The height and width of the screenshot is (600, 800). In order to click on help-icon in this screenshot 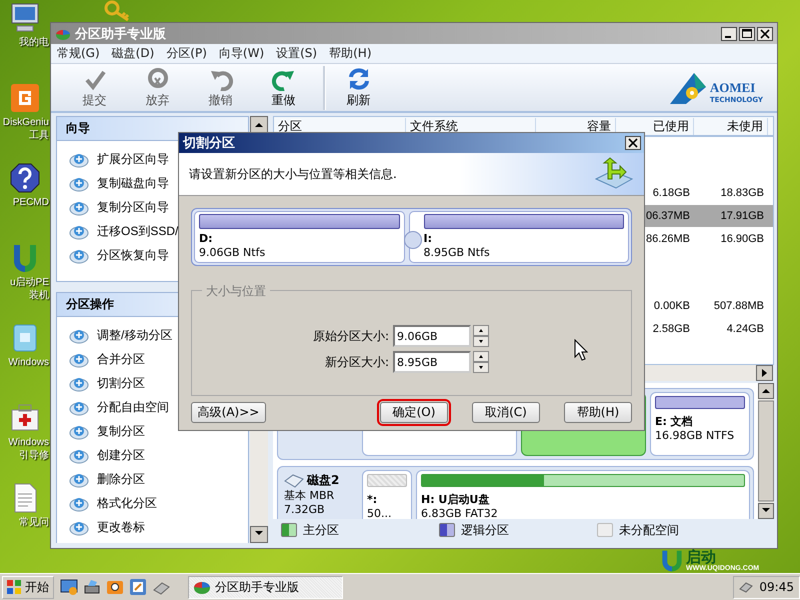, I will do `click(25, 178)`.